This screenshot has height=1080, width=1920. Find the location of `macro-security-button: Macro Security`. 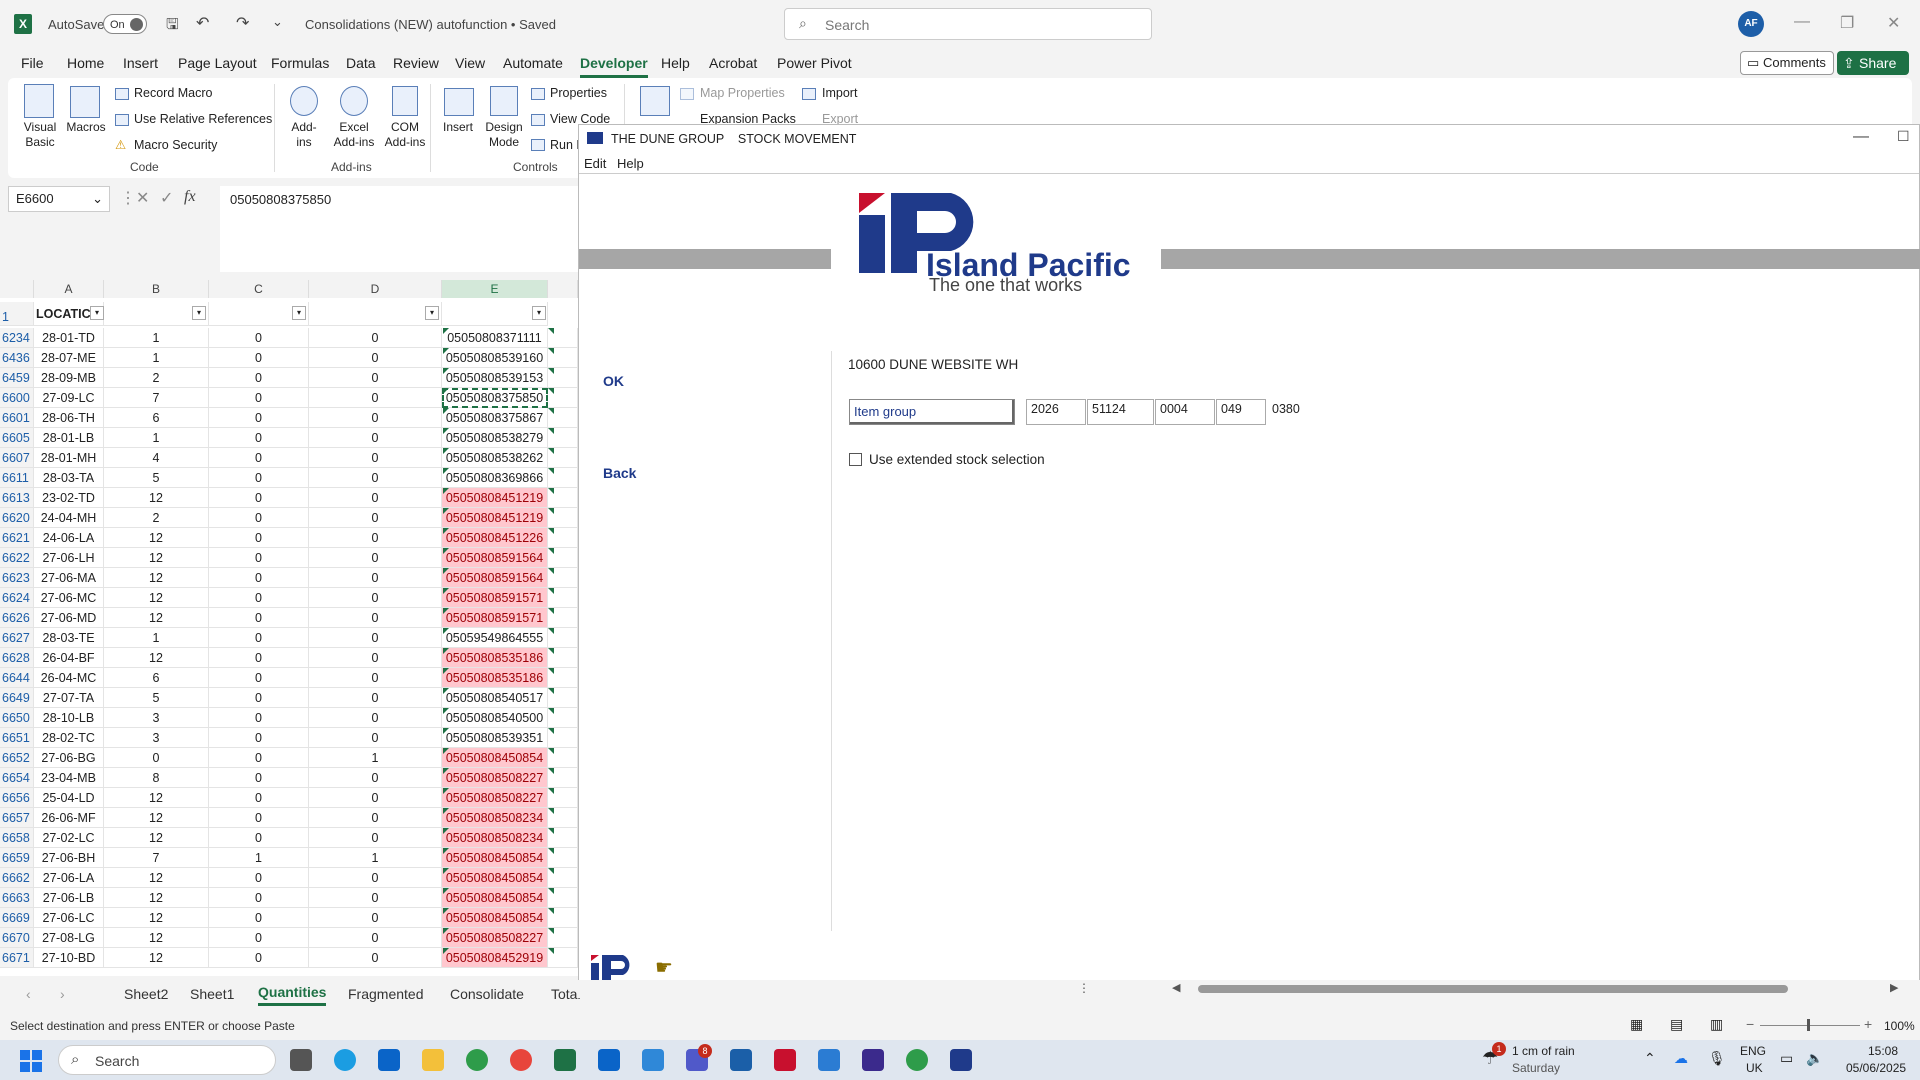

macro-security-button: Macro Security is located at coordinates (175, 145).